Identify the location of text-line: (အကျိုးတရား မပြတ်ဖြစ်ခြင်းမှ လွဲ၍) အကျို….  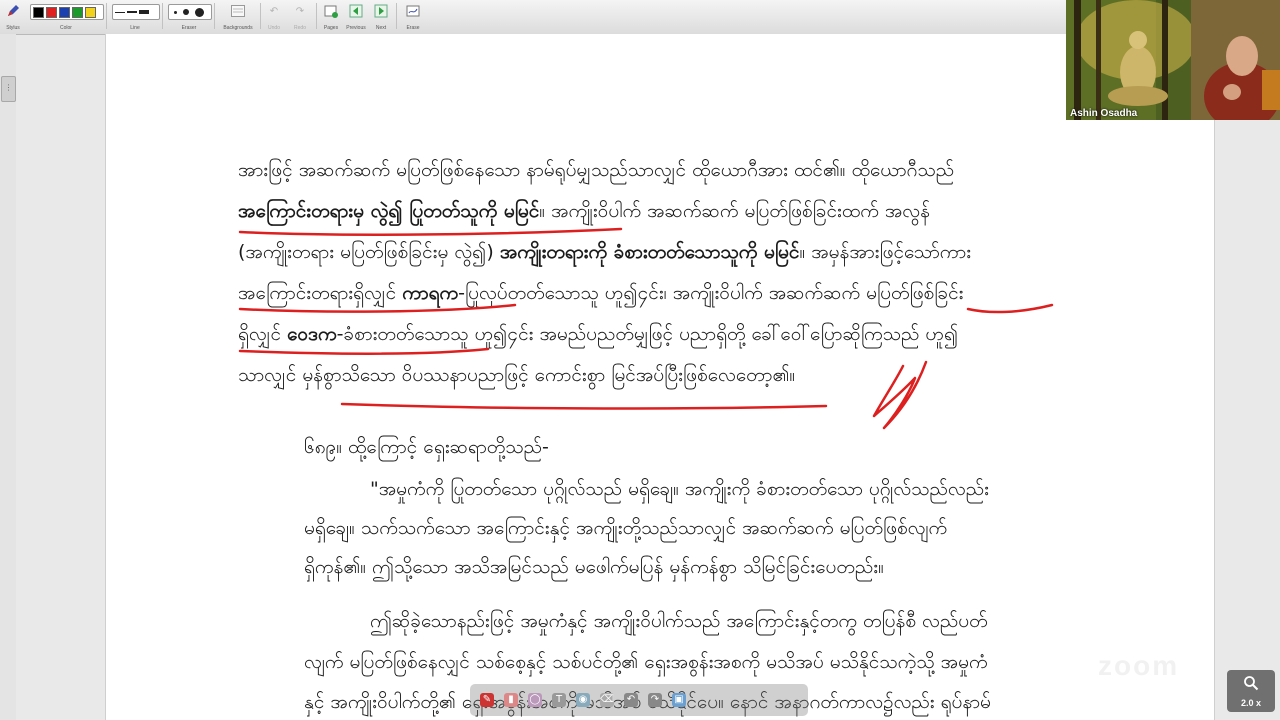
(604, 254).